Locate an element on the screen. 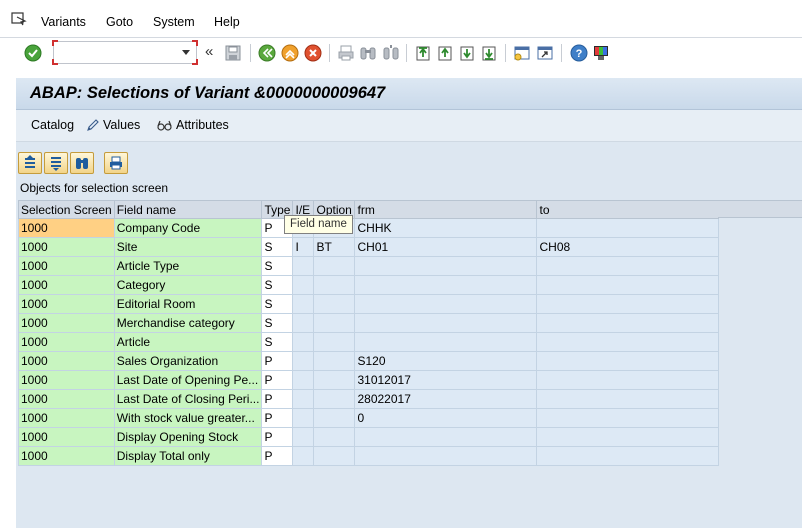  table-row: 1000 Article Type S is located at coordinates (369, 266).